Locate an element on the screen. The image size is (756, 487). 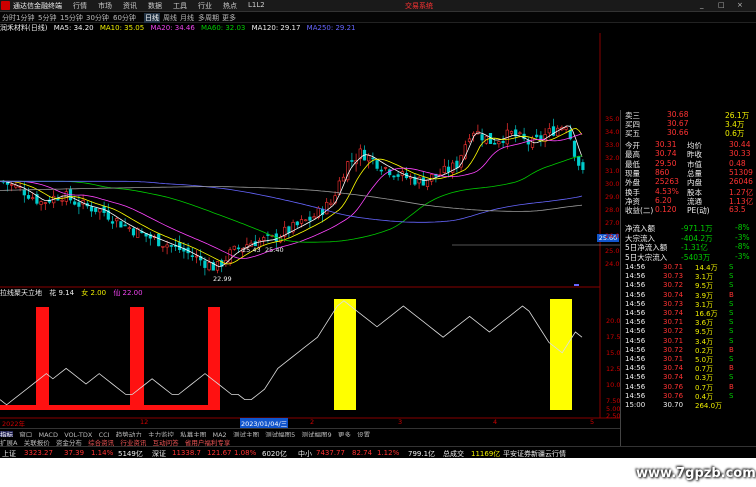
flow-row: 5日大宗流入 -5403万 -3% is located at coordinates (687, 256).